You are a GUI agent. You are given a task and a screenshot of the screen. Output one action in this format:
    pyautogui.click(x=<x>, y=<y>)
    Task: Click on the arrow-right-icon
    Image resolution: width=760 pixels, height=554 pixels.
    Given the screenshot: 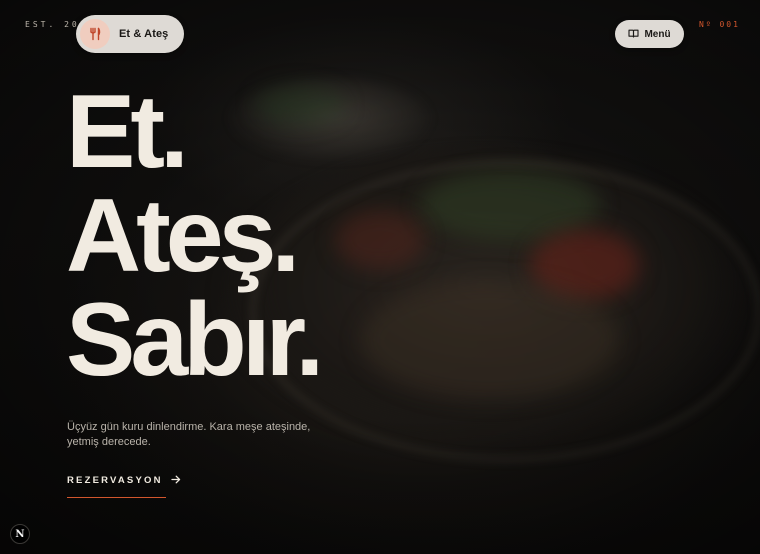 What is the action you would take?
    pyautogui.click(x=175, y=480)
    